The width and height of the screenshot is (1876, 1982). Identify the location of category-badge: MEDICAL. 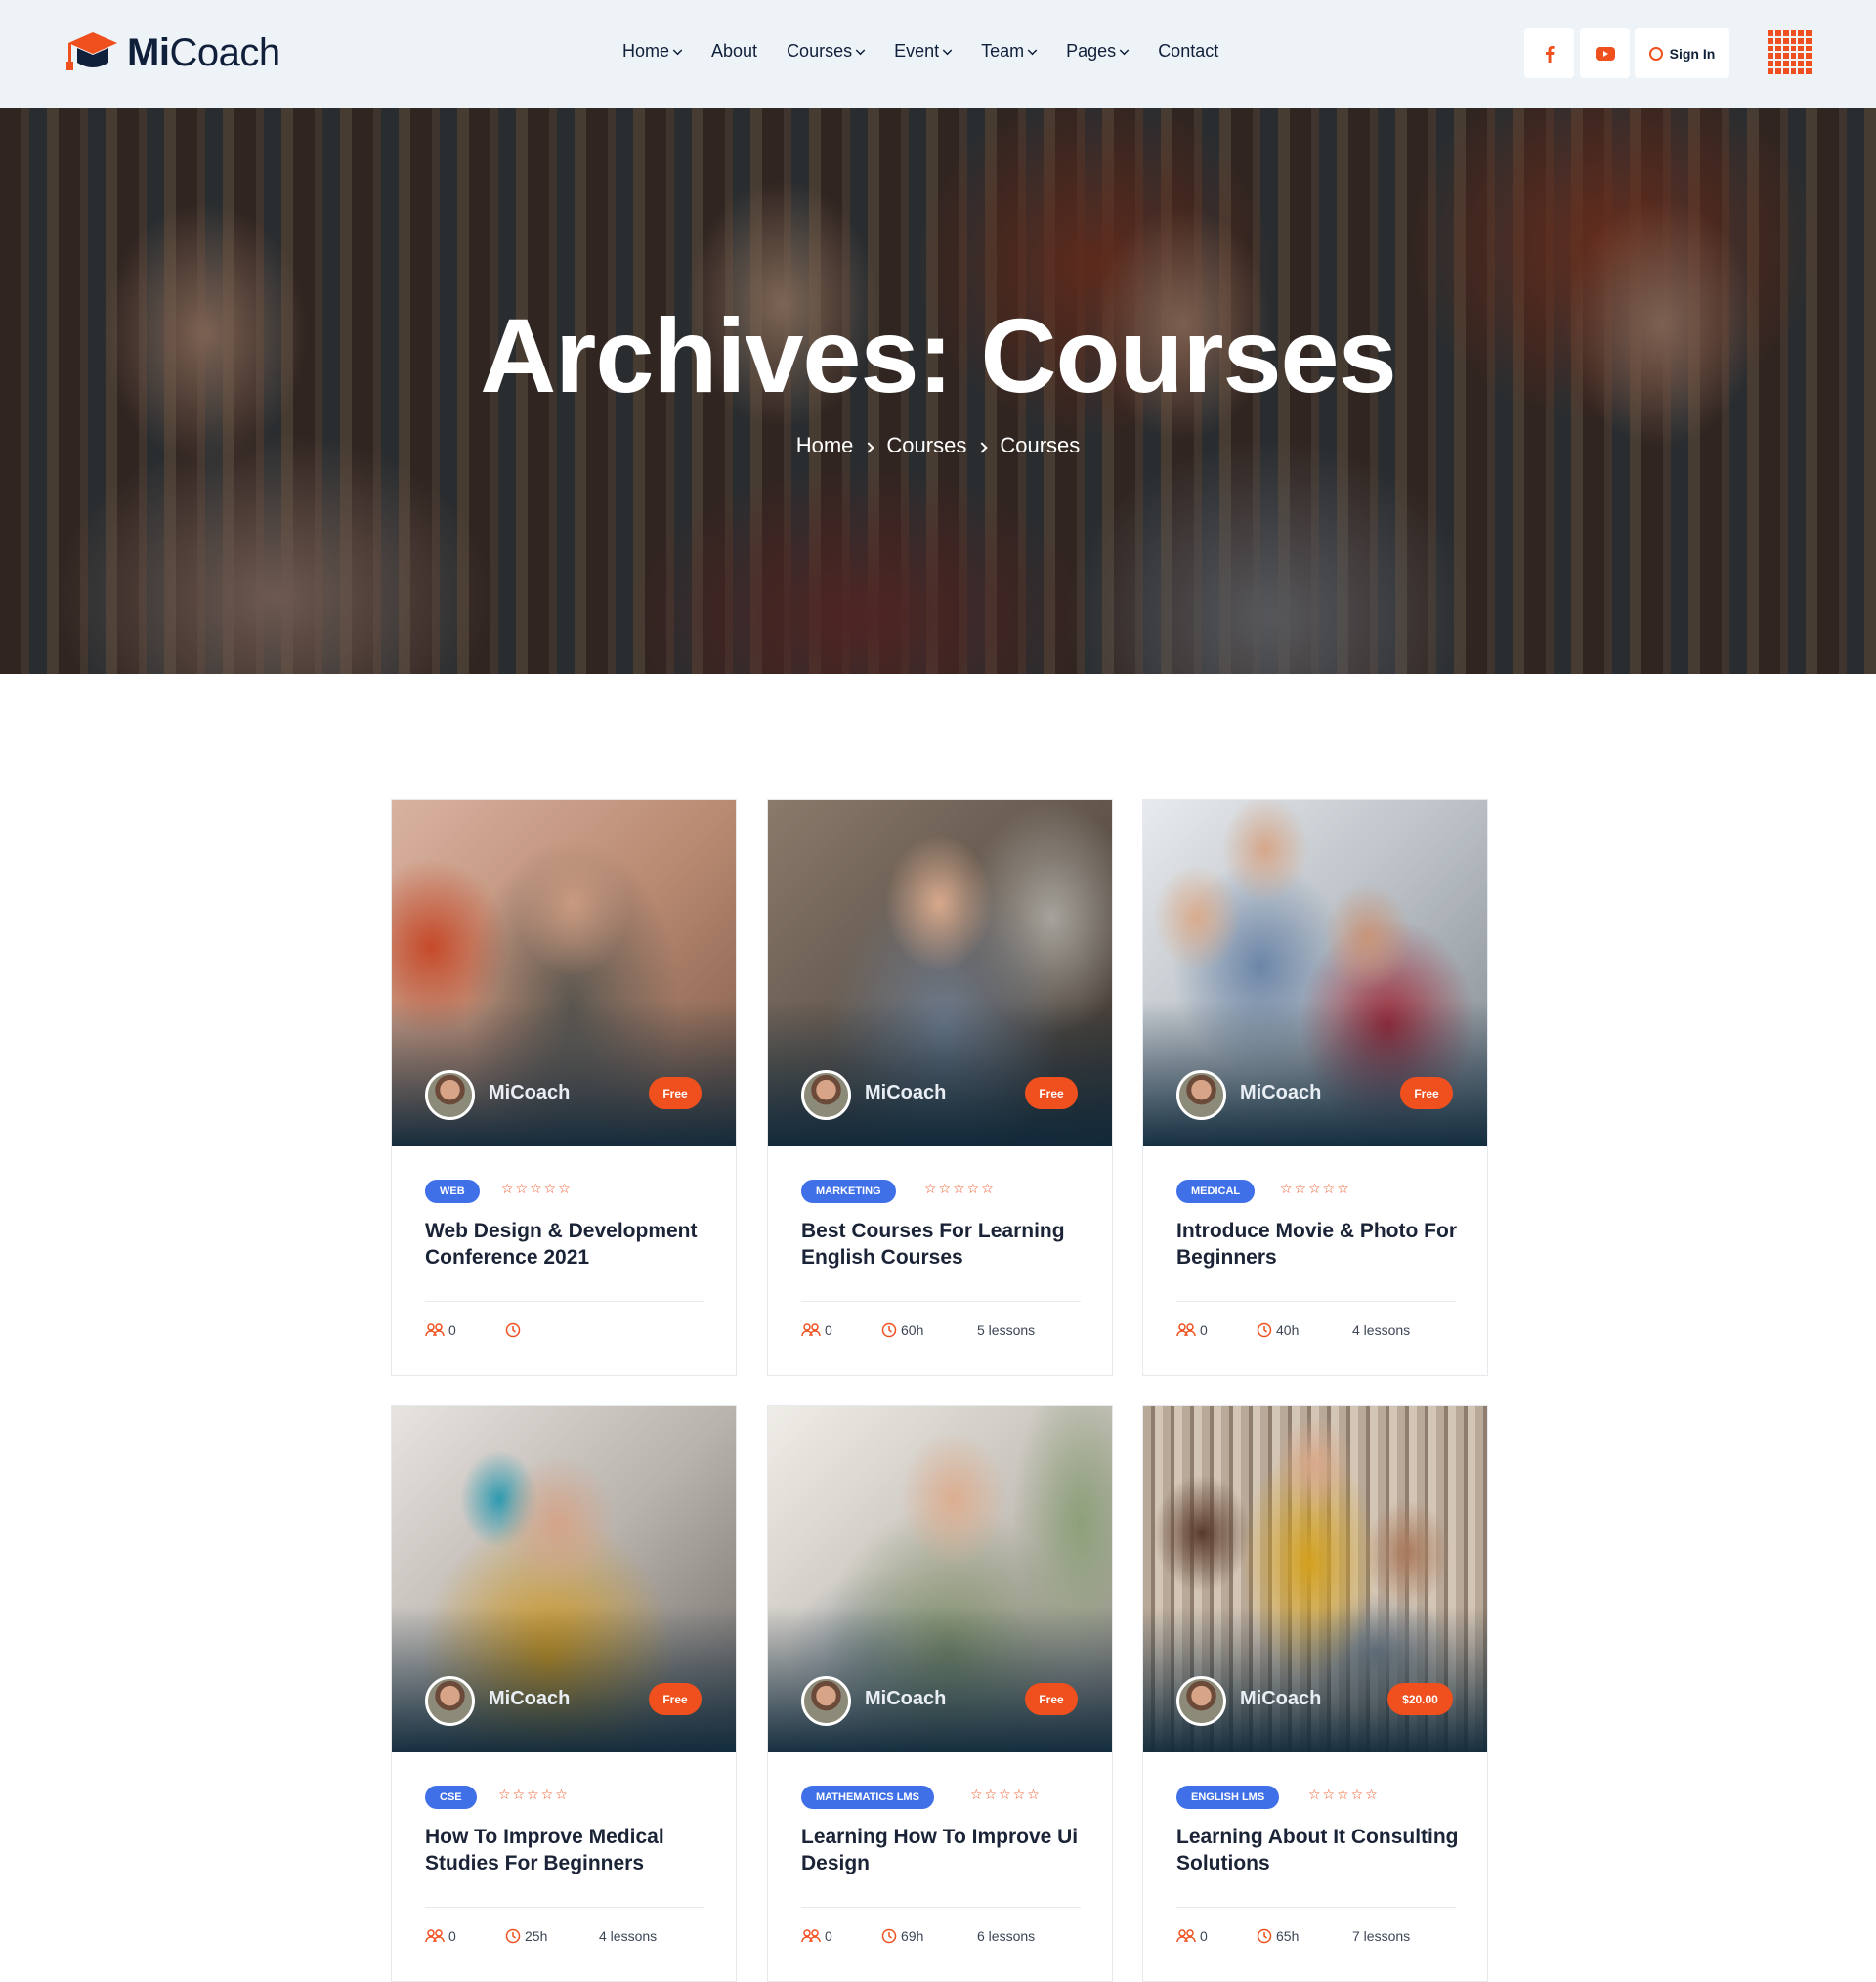
(1216, 1192).